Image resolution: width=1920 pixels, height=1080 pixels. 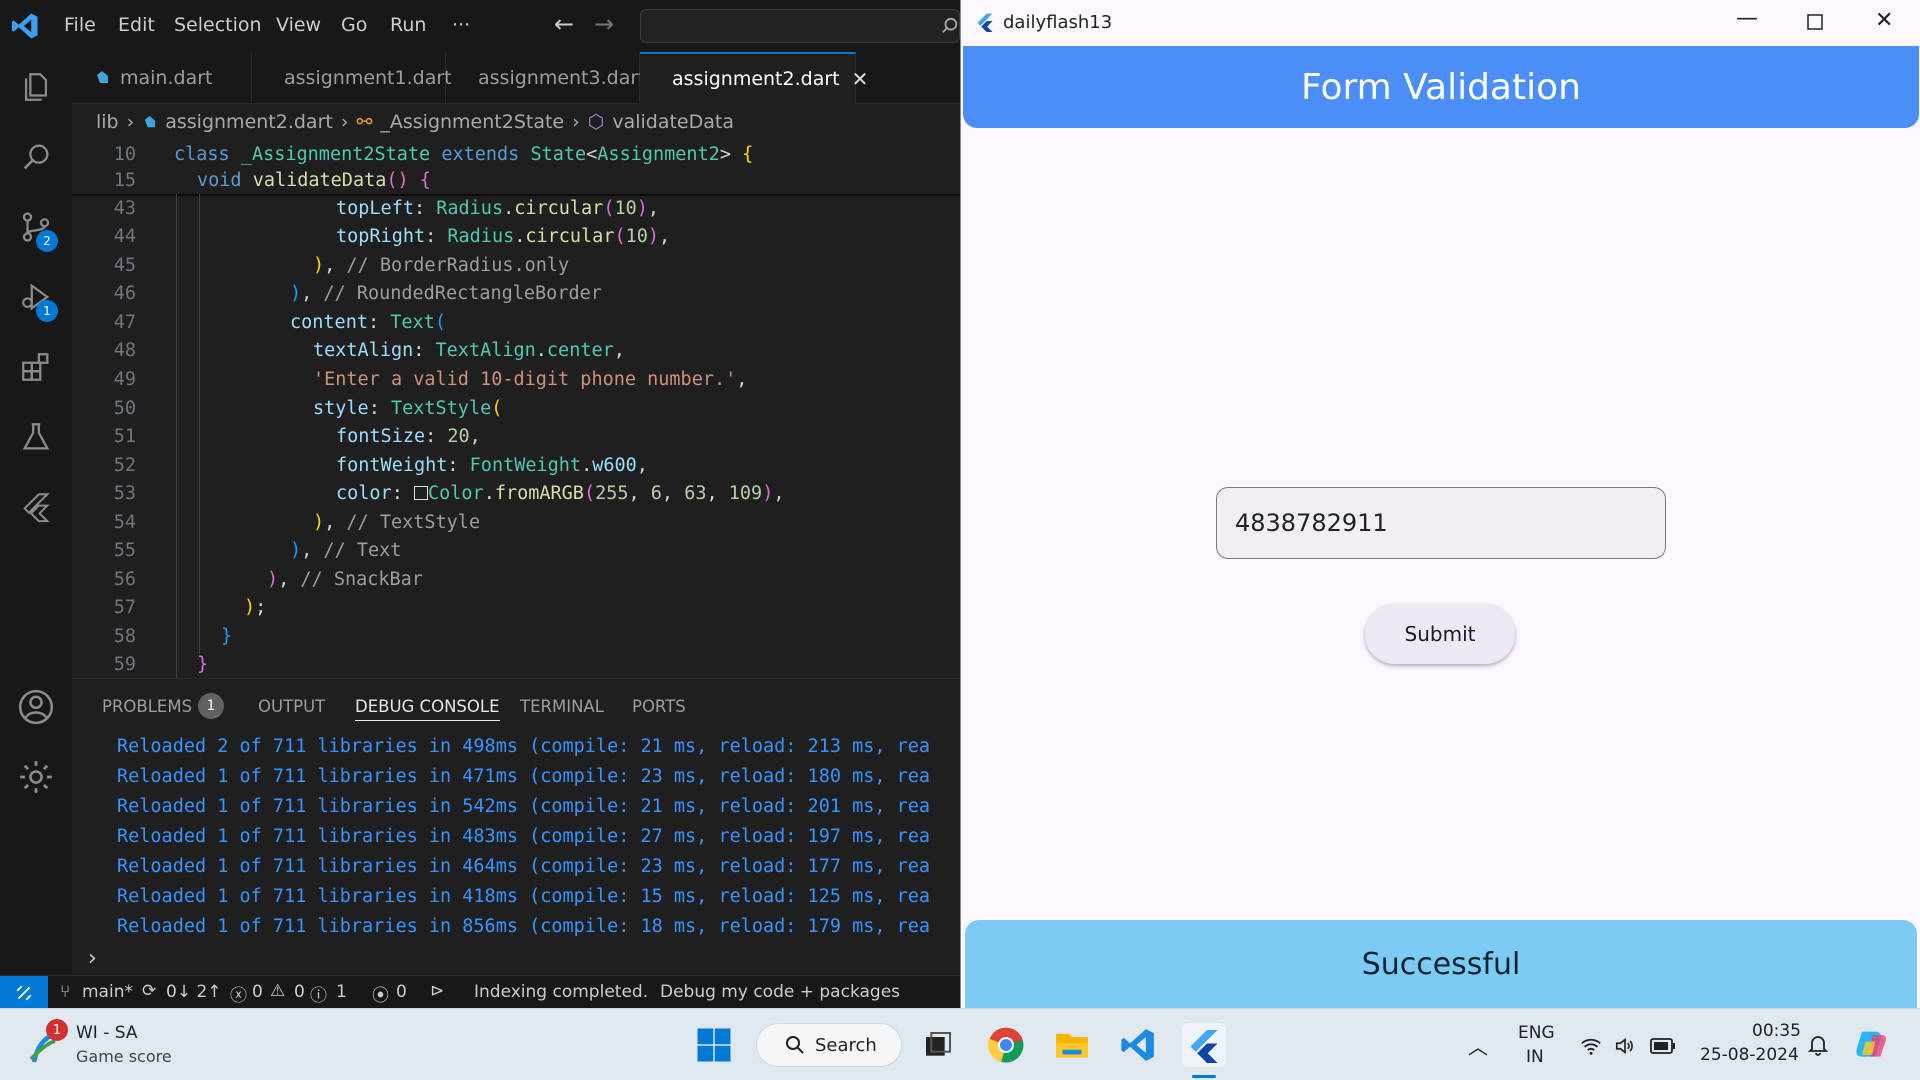 I want to click on snackbar-text: Successful, so click(x=1441, y=964).